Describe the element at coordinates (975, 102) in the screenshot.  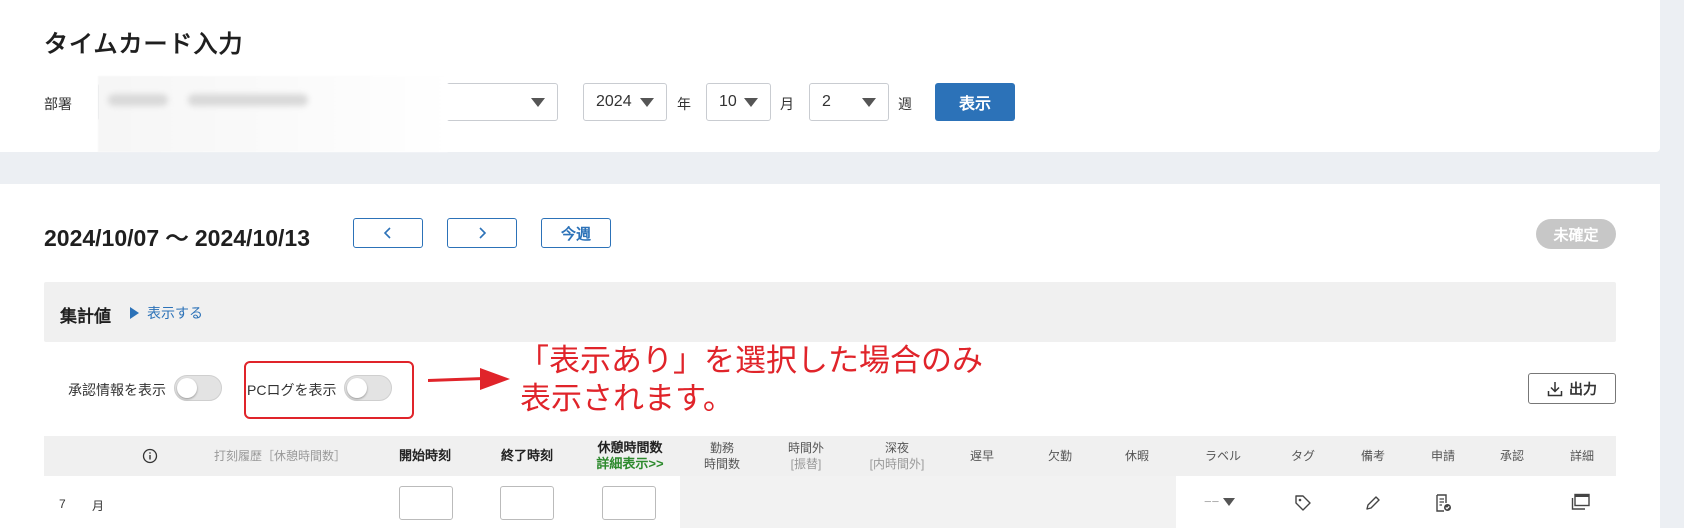
I see `show-button: 表示` at that location.